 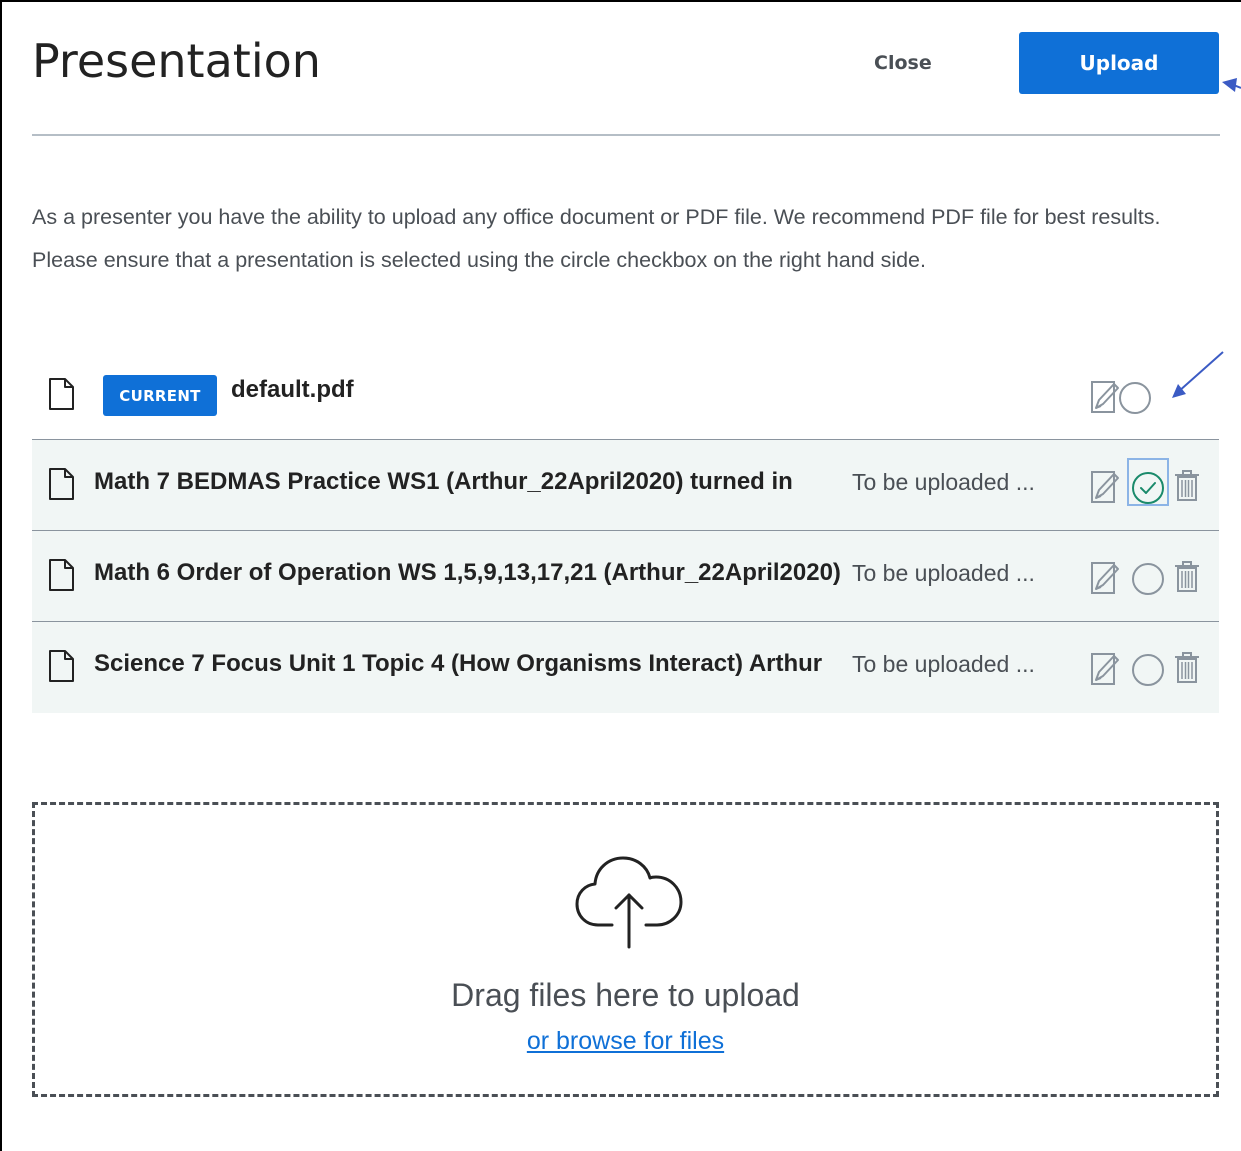 What do you see at coordinates (903, 63) in the screenshot?
I see `close-button: Close` at bounding box center [903, 63].